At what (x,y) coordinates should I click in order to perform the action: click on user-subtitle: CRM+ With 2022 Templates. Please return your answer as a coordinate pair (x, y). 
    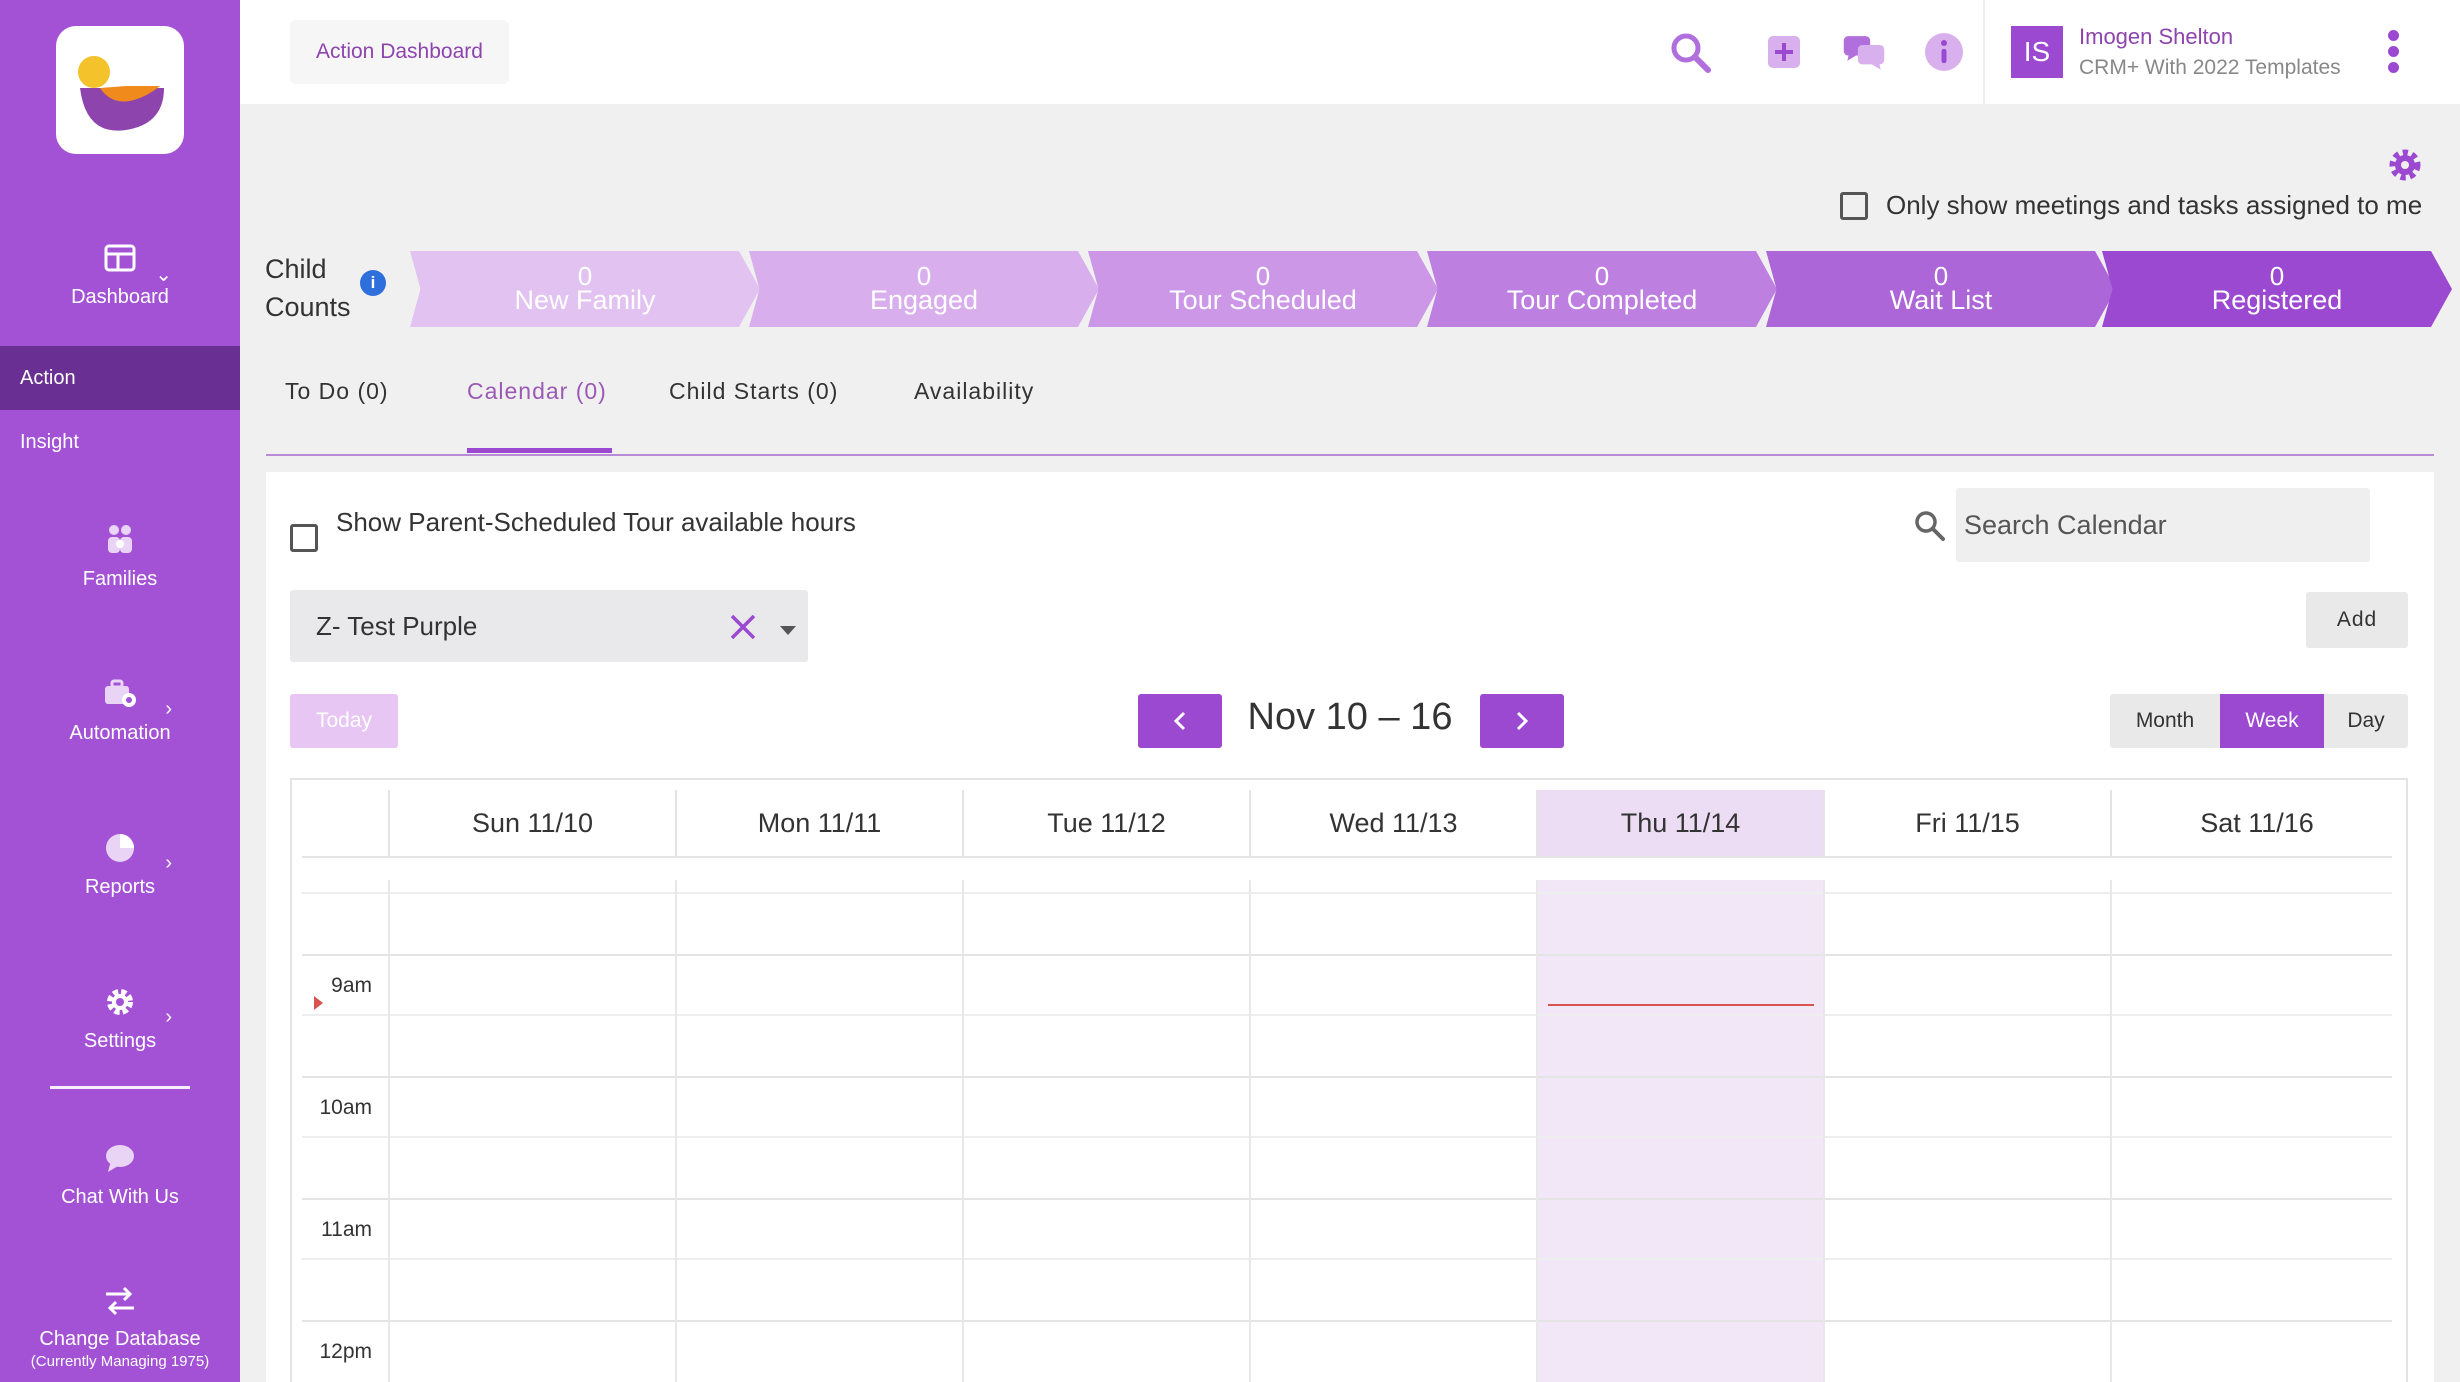
    Looking at the image, I should click on (2210, 67).